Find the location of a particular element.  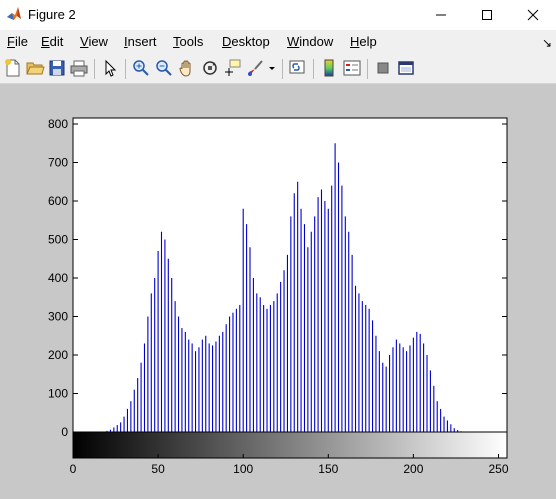

figure-toolbar is located at coordinates (278, 69).